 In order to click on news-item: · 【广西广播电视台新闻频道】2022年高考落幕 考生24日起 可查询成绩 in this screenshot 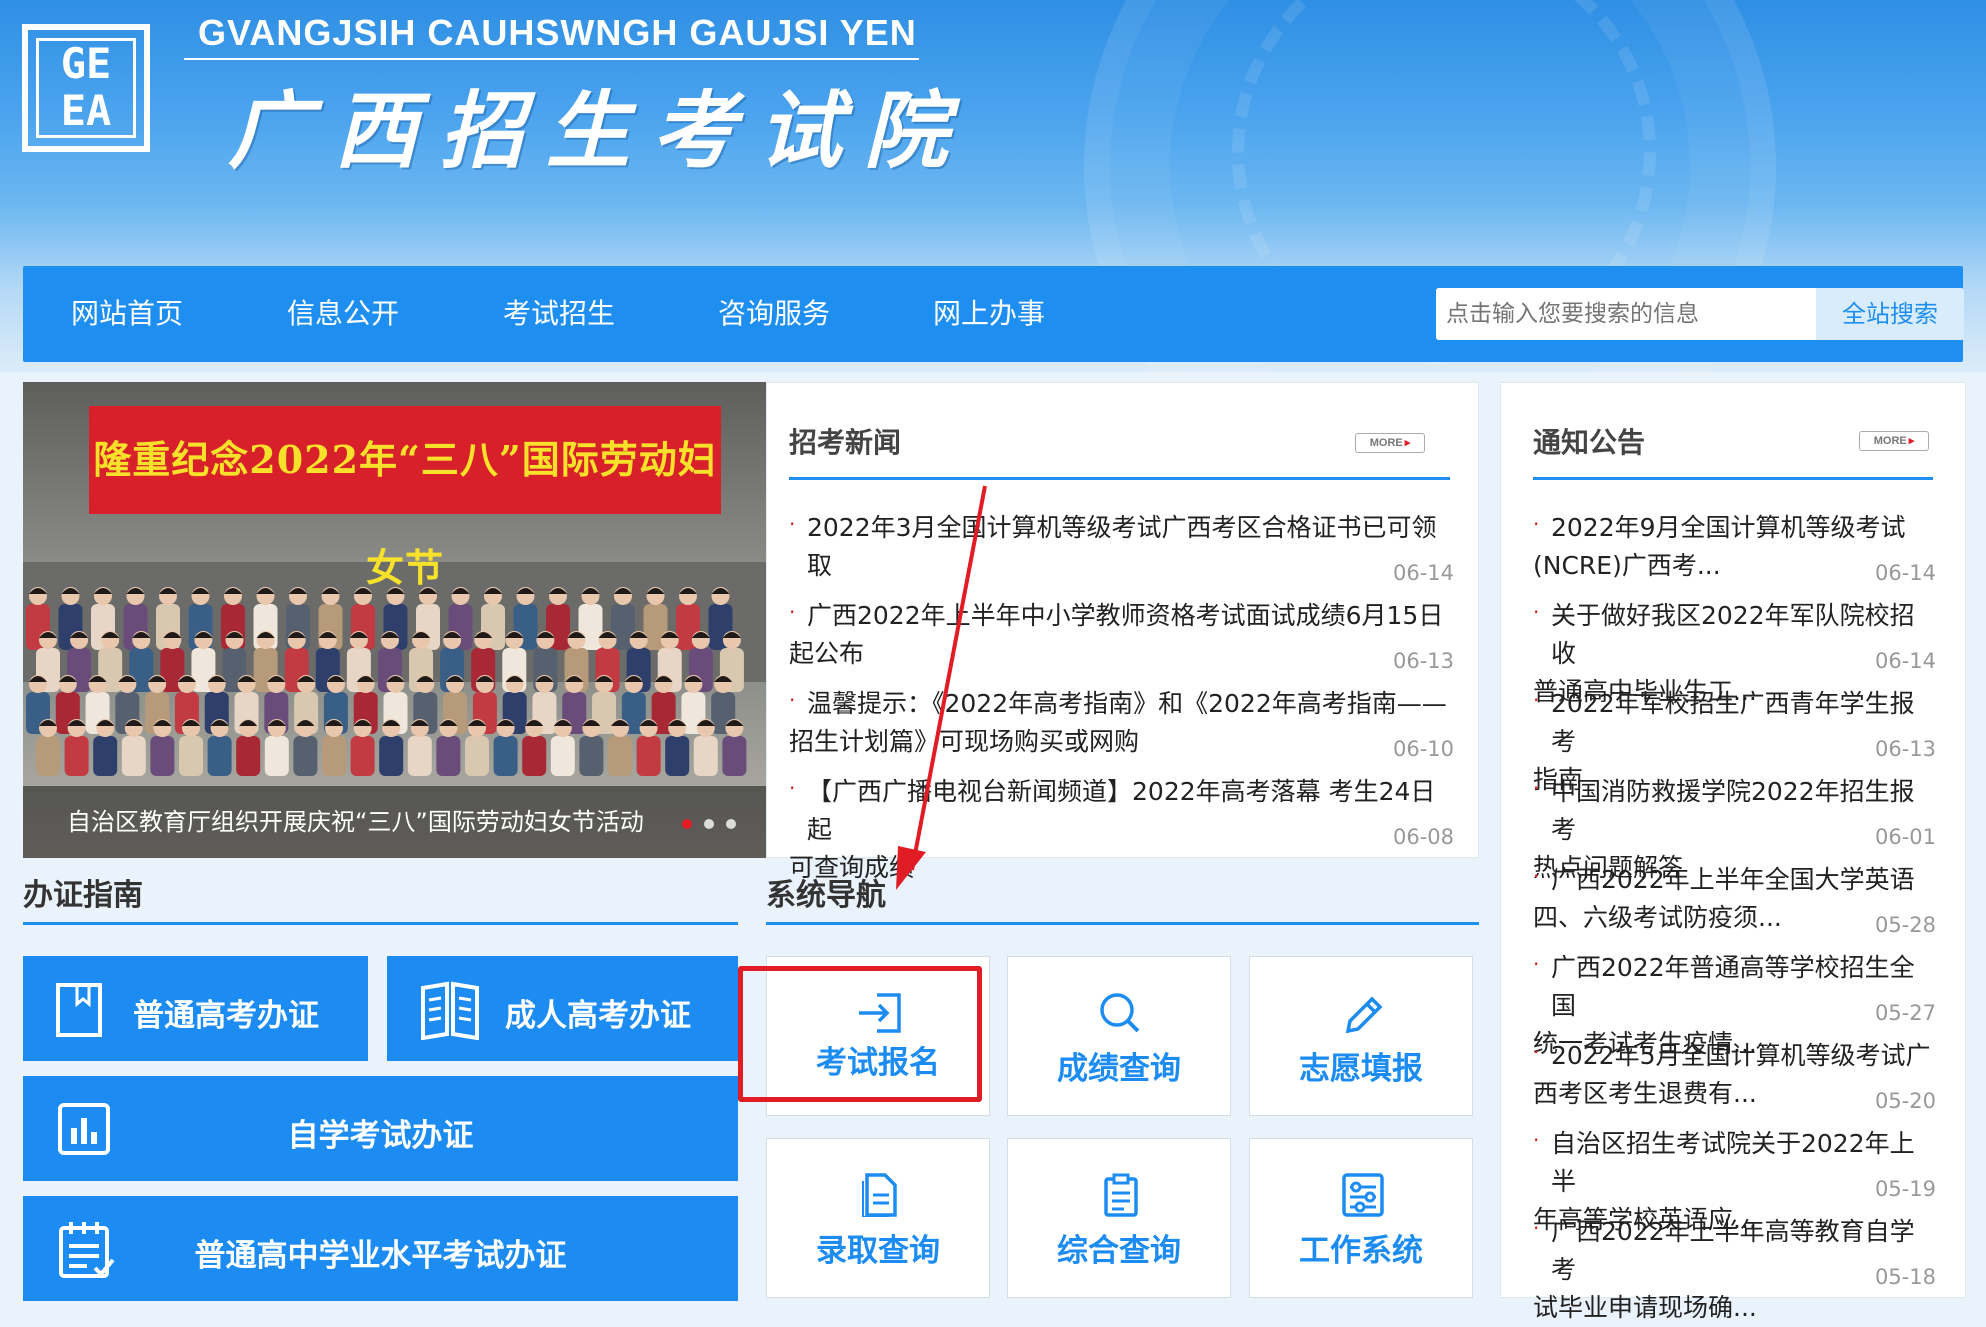, I will do `click(1119, 830)`.